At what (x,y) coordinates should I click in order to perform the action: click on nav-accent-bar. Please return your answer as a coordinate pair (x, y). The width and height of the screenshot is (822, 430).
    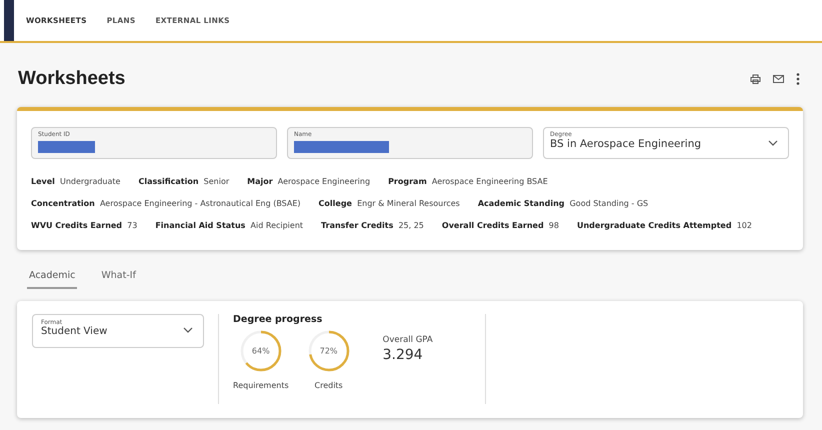
    Looking at the image, I should click on (9, 20).